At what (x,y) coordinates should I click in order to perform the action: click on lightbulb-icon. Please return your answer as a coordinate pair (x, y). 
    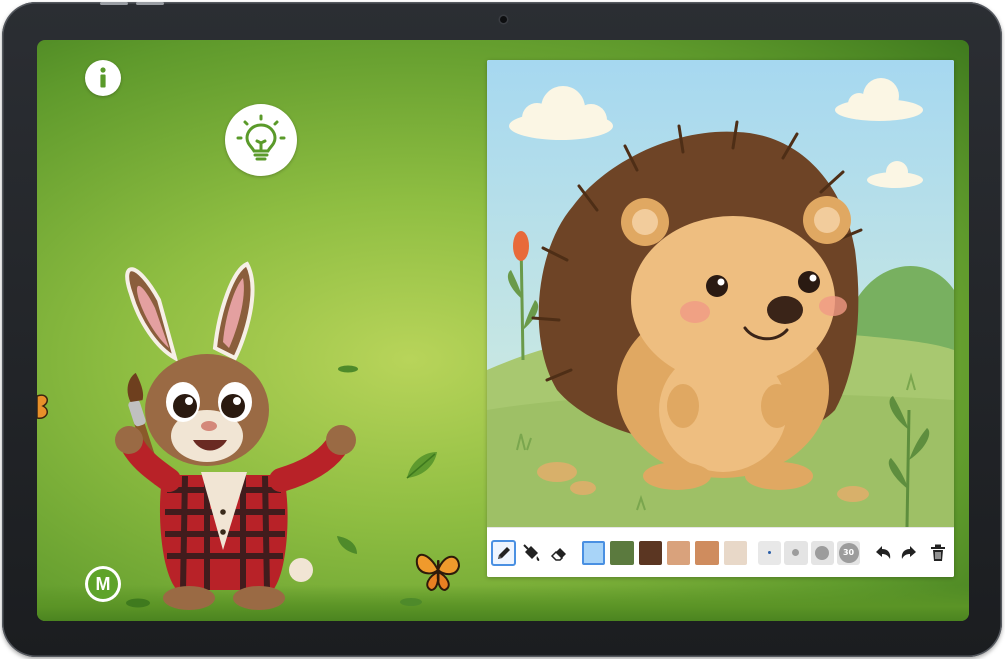
    Looking at the image, I should click on (261, 137).